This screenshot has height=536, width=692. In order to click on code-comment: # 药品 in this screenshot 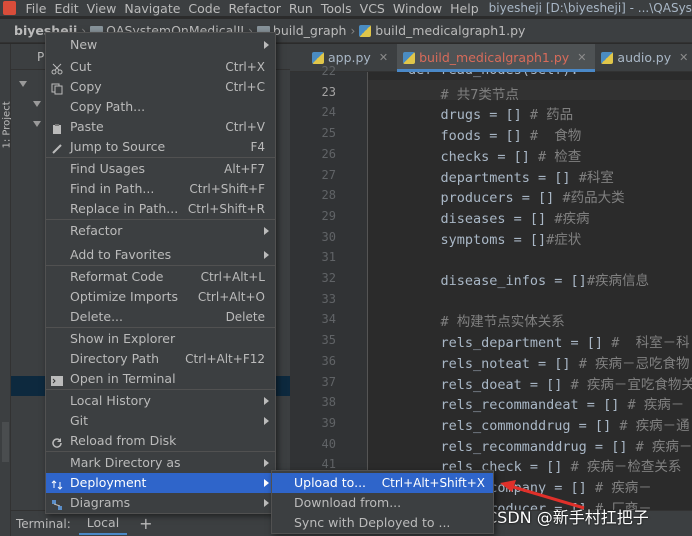, I will do `click(551, 115)`.